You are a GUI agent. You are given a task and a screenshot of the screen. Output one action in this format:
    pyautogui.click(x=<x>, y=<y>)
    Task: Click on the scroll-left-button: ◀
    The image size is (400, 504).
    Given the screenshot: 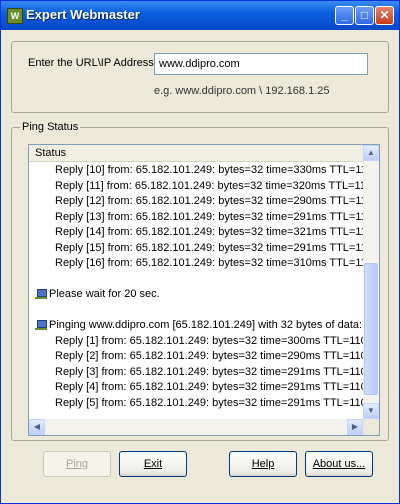 What is the action you would take?
    pyautogui.click(x=37, y=427)
    